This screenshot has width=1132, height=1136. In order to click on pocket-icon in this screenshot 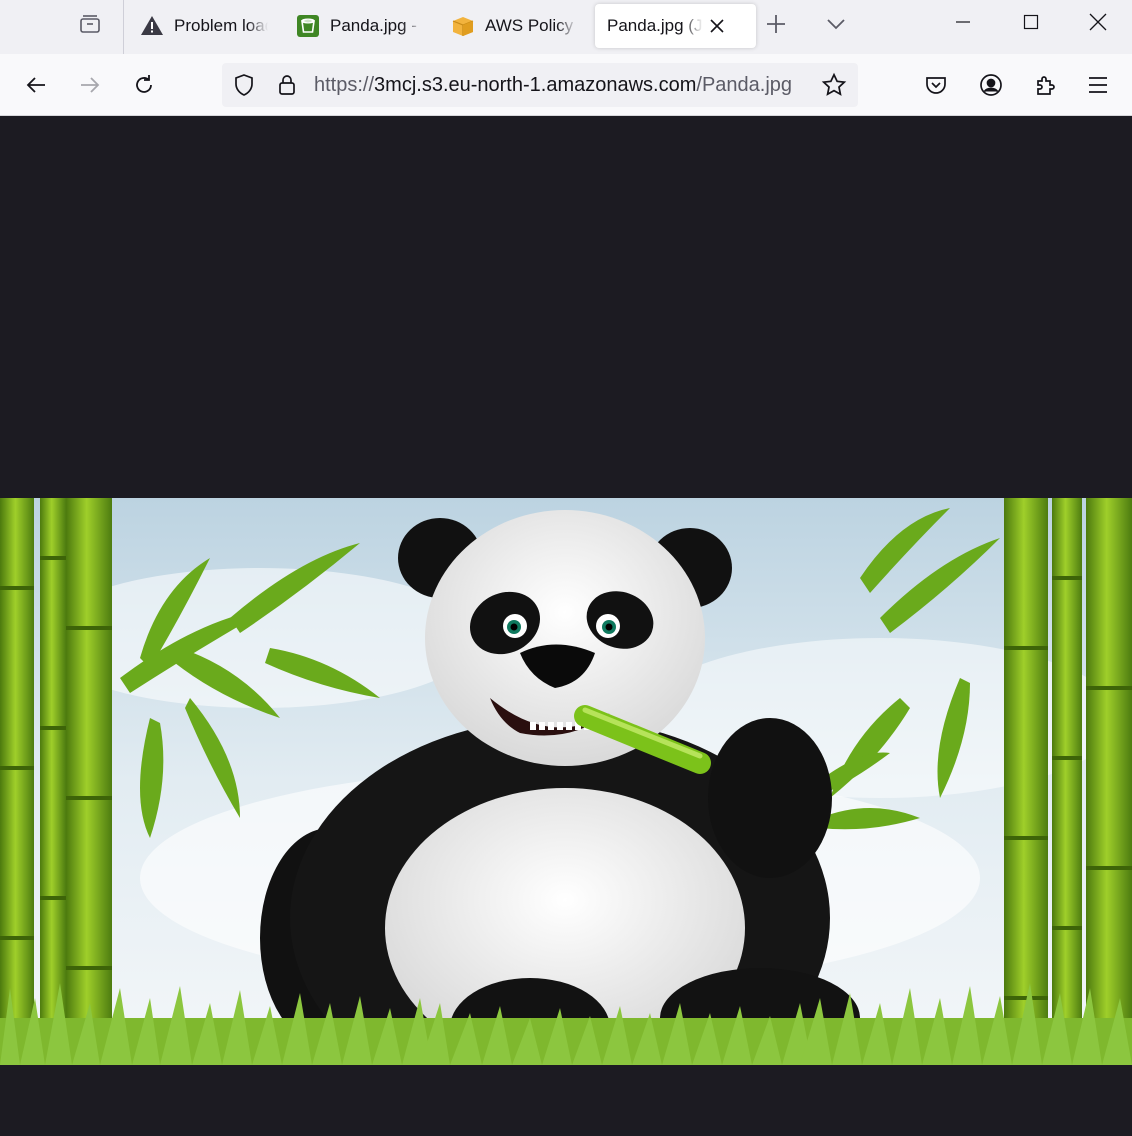, I will do `click(936, 85)`.